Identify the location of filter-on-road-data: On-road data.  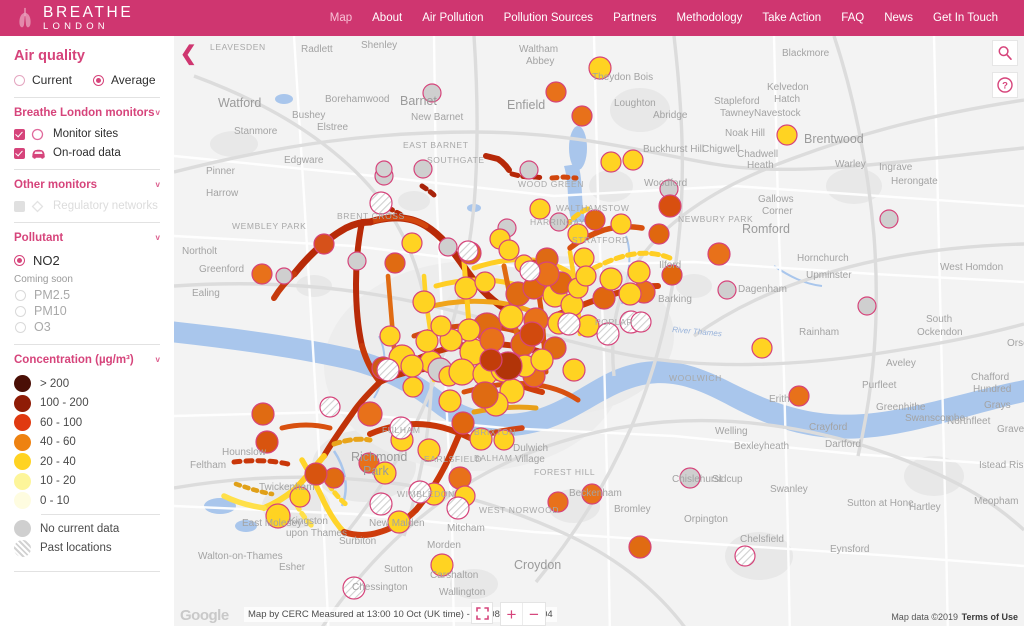
(87, 153).